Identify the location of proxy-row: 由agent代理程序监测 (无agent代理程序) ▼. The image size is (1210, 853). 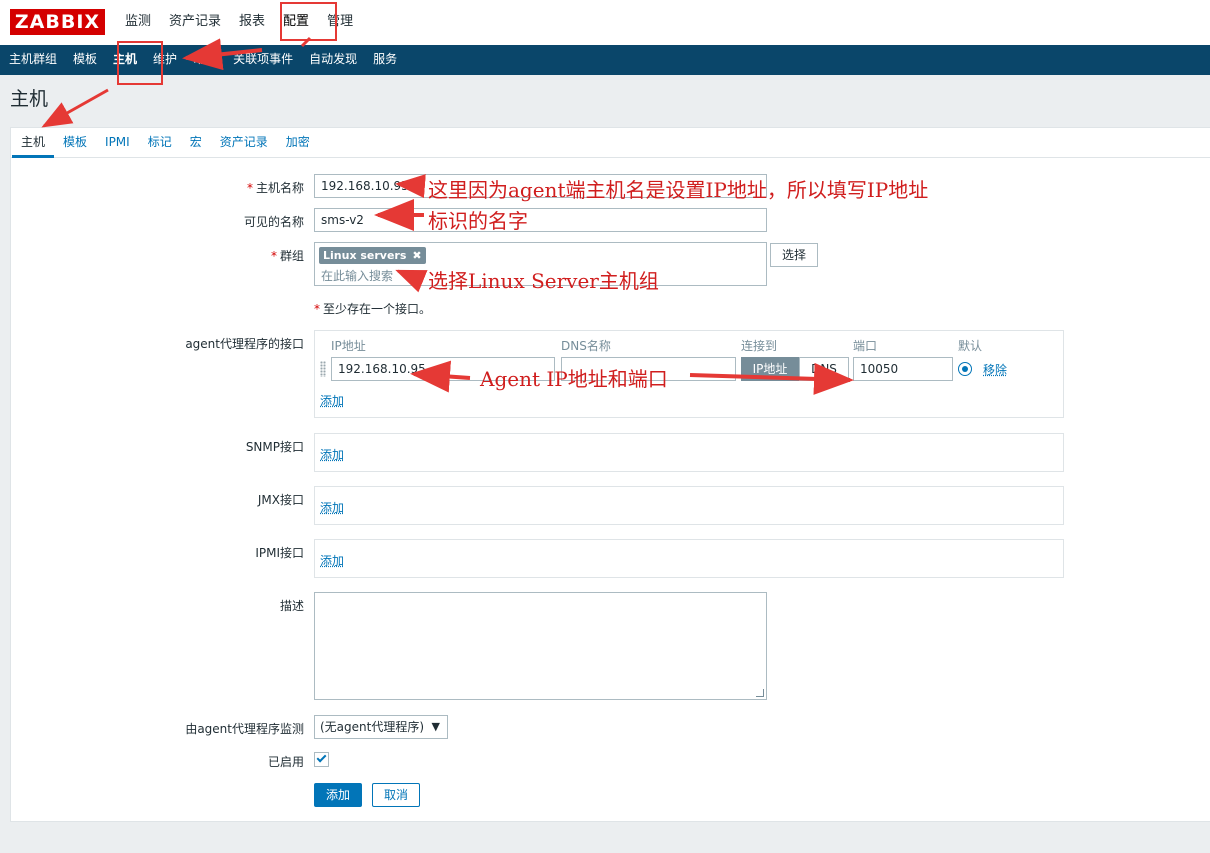
(610, 727).